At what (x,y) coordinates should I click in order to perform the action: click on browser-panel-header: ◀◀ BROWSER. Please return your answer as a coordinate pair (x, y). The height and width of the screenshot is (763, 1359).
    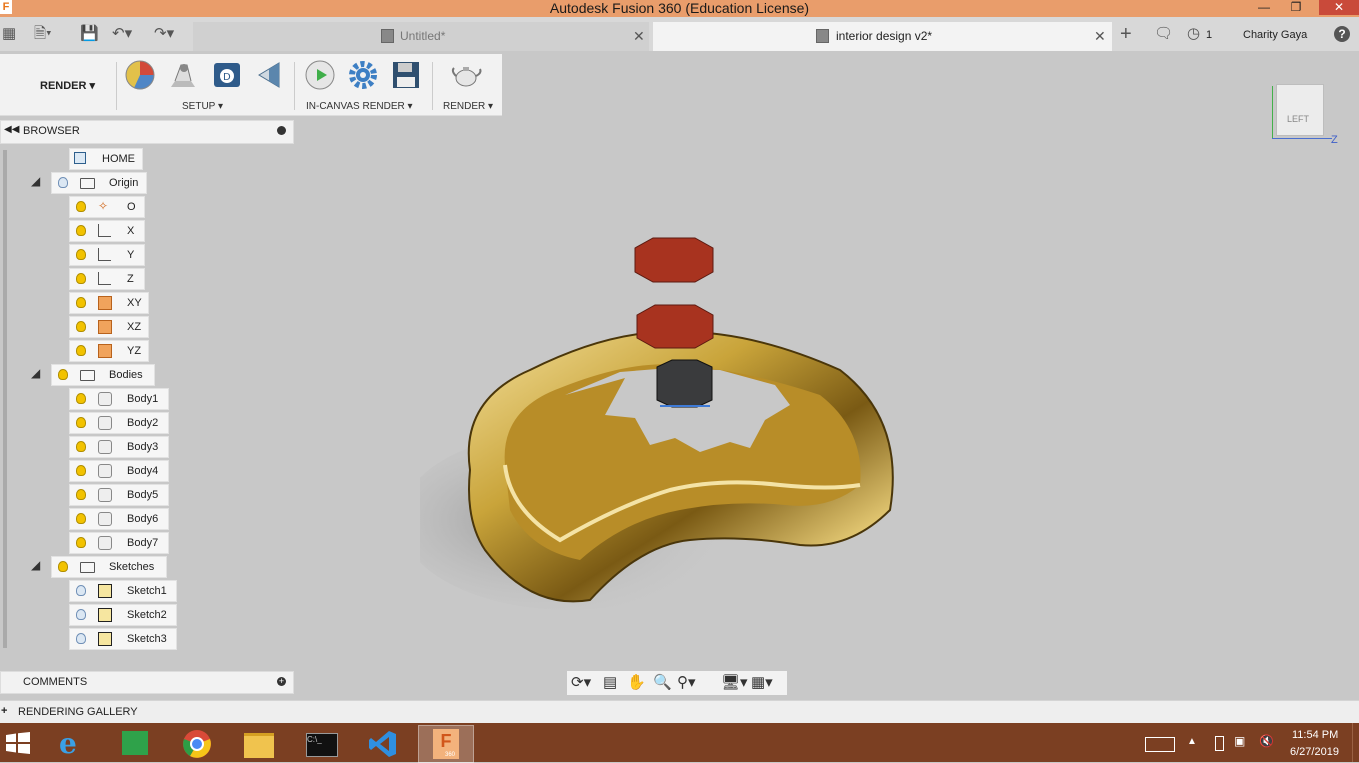
    Looking at the image, I should click on (147, 132).